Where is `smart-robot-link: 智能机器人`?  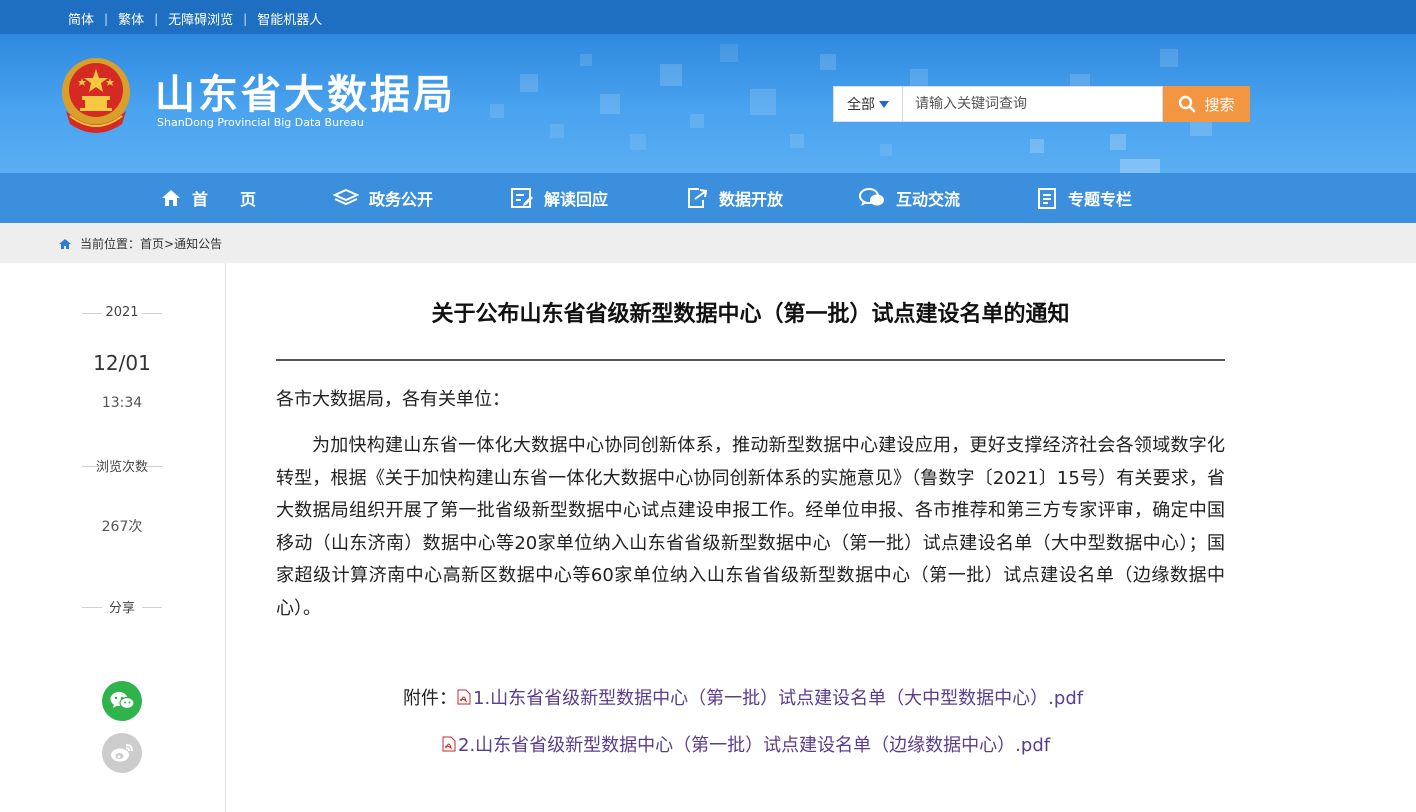 smart-robot-link: 智能机器人 is located at coordinates (289, 18).